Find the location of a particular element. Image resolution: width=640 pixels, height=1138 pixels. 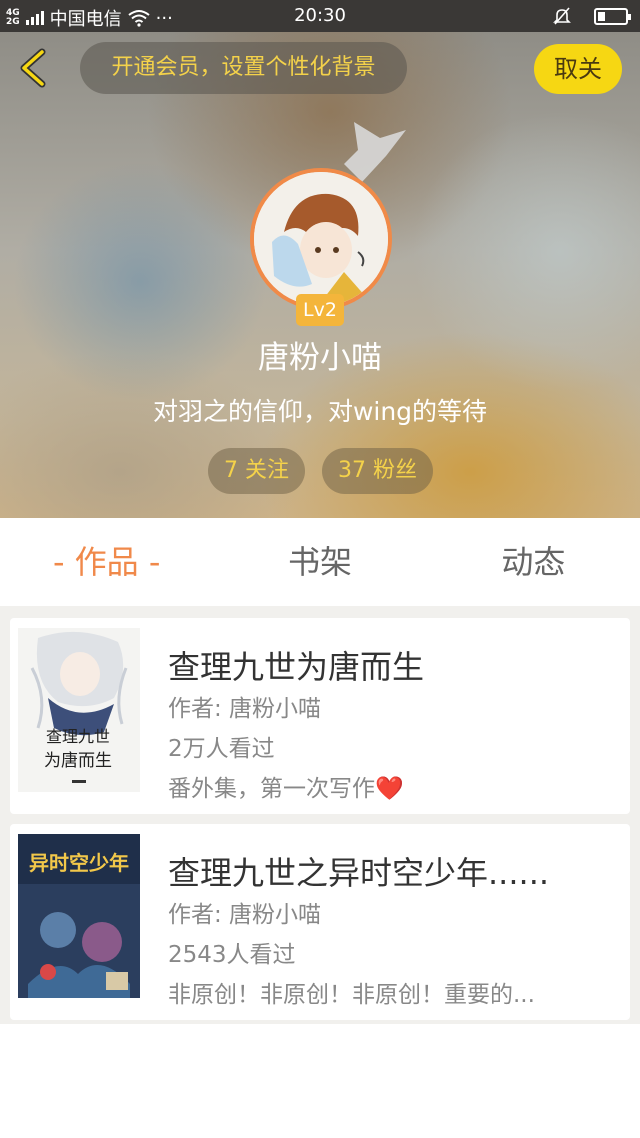

following-count: 7 关注 is located at coordinates (256, 471).